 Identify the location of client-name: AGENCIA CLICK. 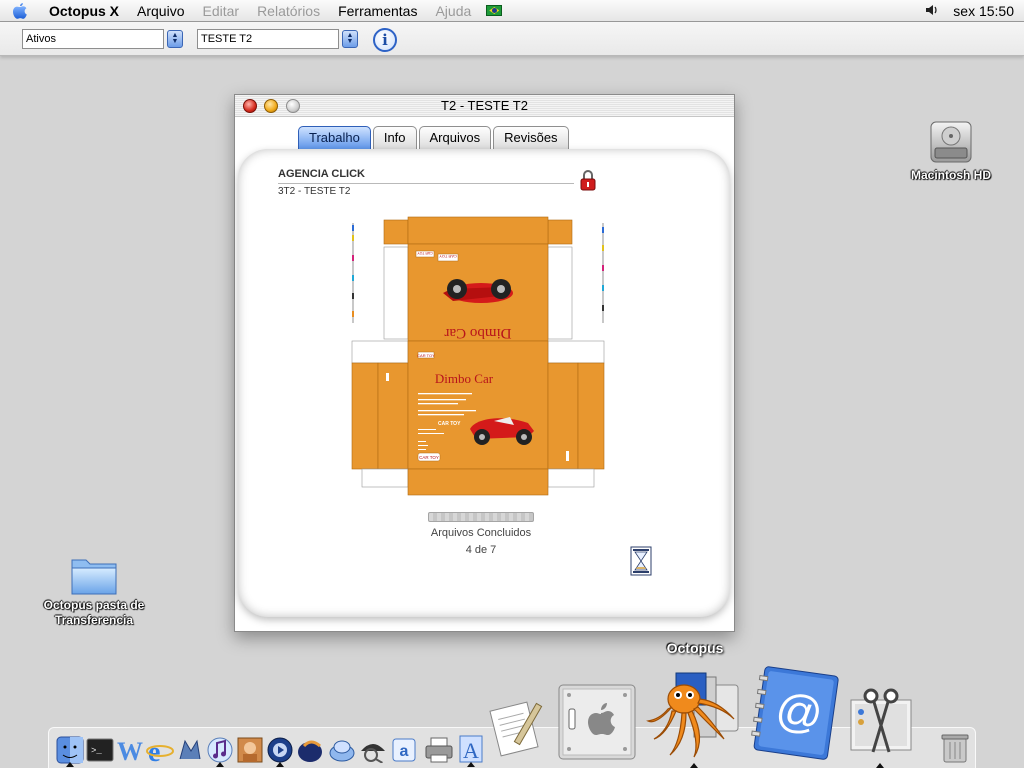
(321, 174).